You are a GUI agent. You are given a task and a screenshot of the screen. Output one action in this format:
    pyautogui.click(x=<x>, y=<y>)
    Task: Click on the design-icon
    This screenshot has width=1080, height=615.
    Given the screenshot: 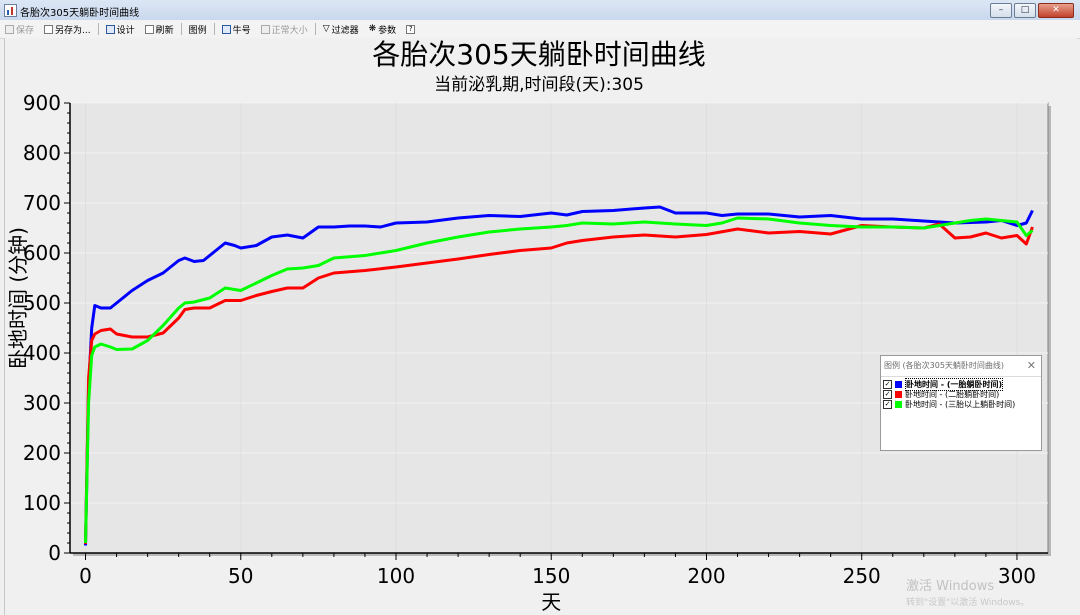 What is the action you would take?
    pyautogui.click(x=110, y=29)
    